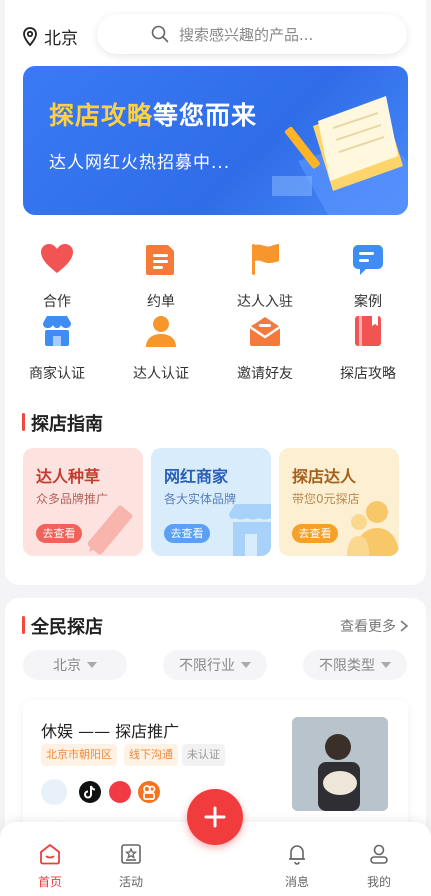  I want to click on tab-label: 消息, so click(296, 882).